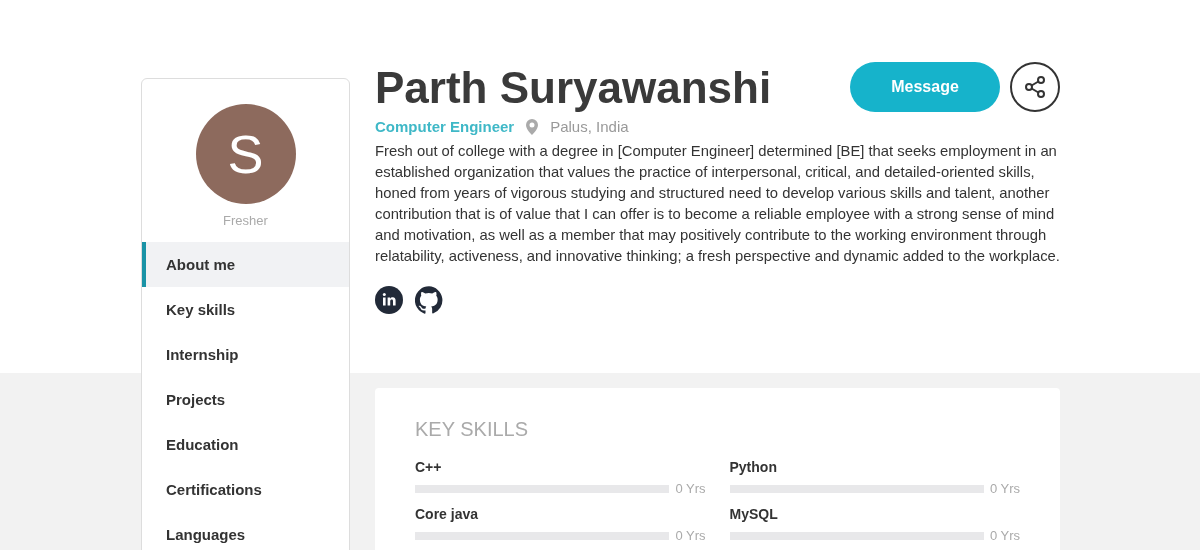 This screenshot has height=550, width=1200. I want to click on share-icon, so click(1035, 87).